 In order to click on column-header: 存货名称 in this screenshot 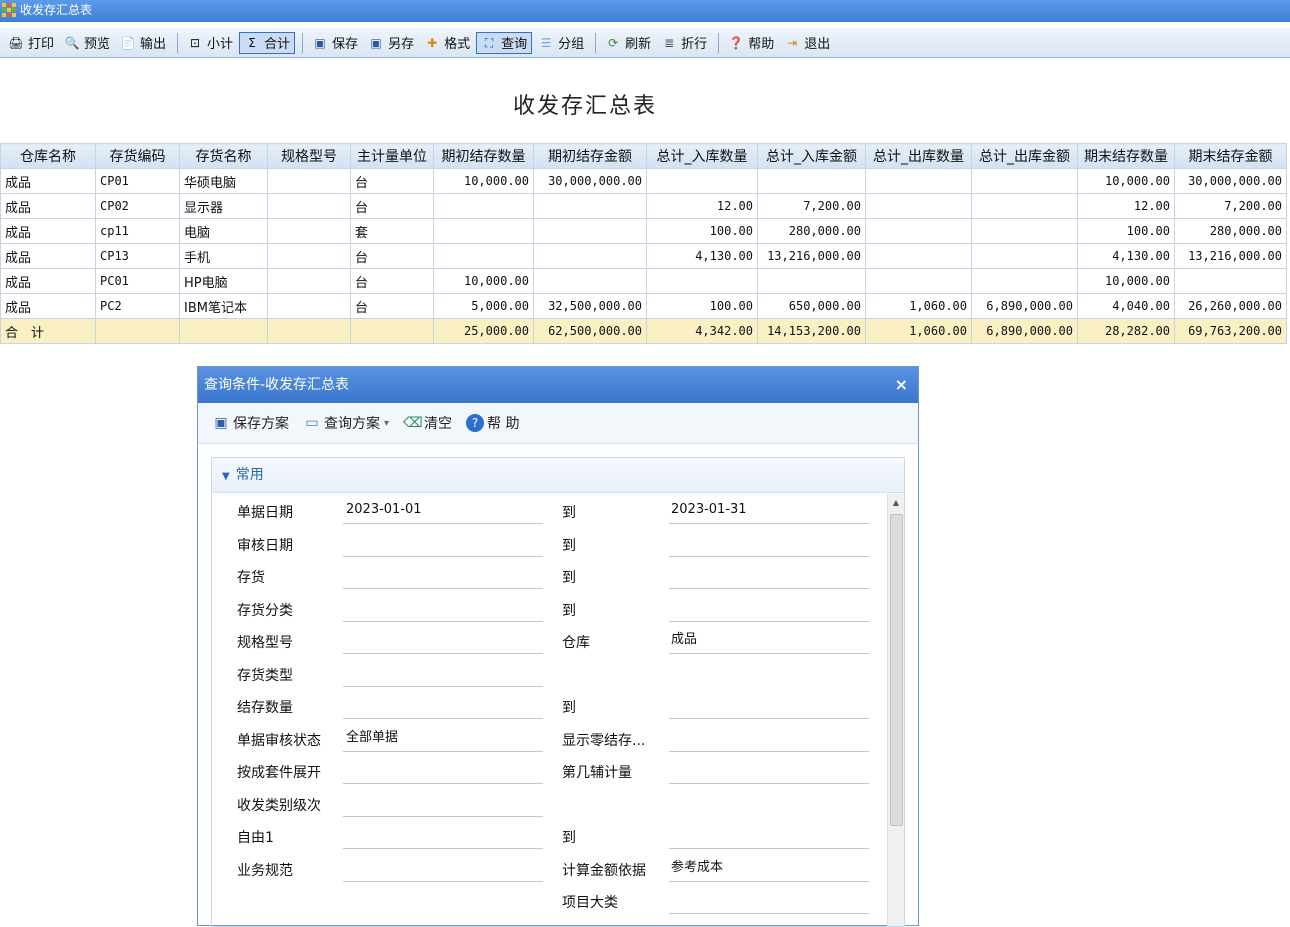, I will do `click(223, 156)`.